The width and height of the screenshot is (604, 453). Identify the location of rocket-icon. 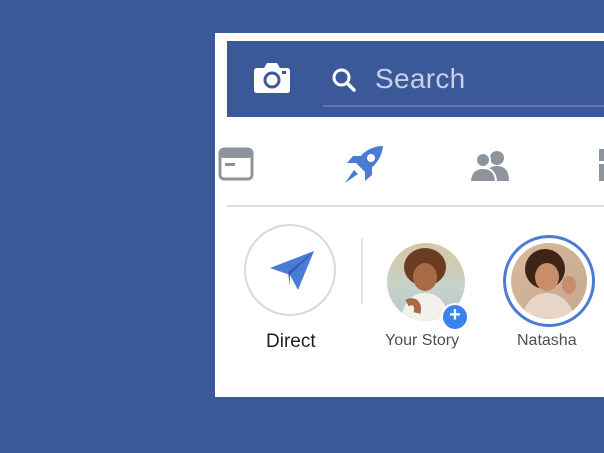
(364, 164).